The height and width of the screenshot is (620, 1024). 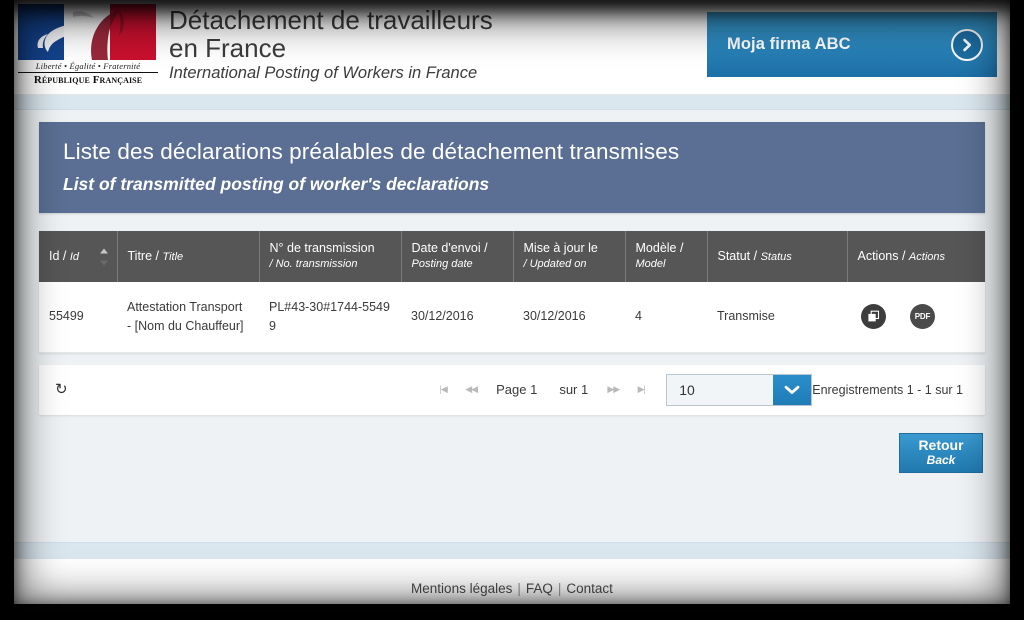 What do you see at coordinates (569, 317) in the screenshot?
I see `cell-mise-a-jour: 30/12/2016` at bounding box center [569, 317].